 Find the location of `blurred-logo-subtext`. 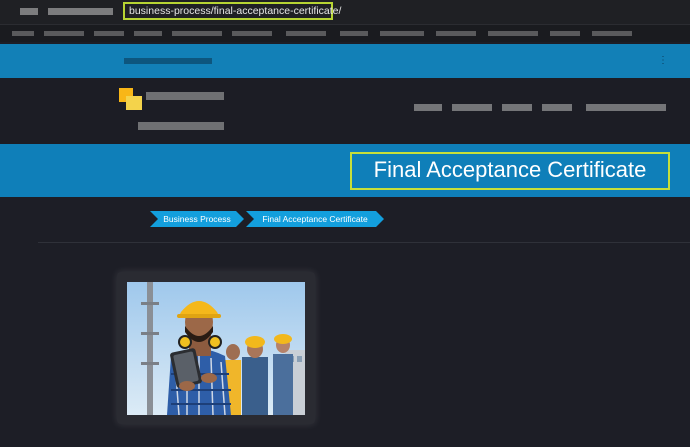

blurred-logo-subtext is located at coordinates (181, 126).